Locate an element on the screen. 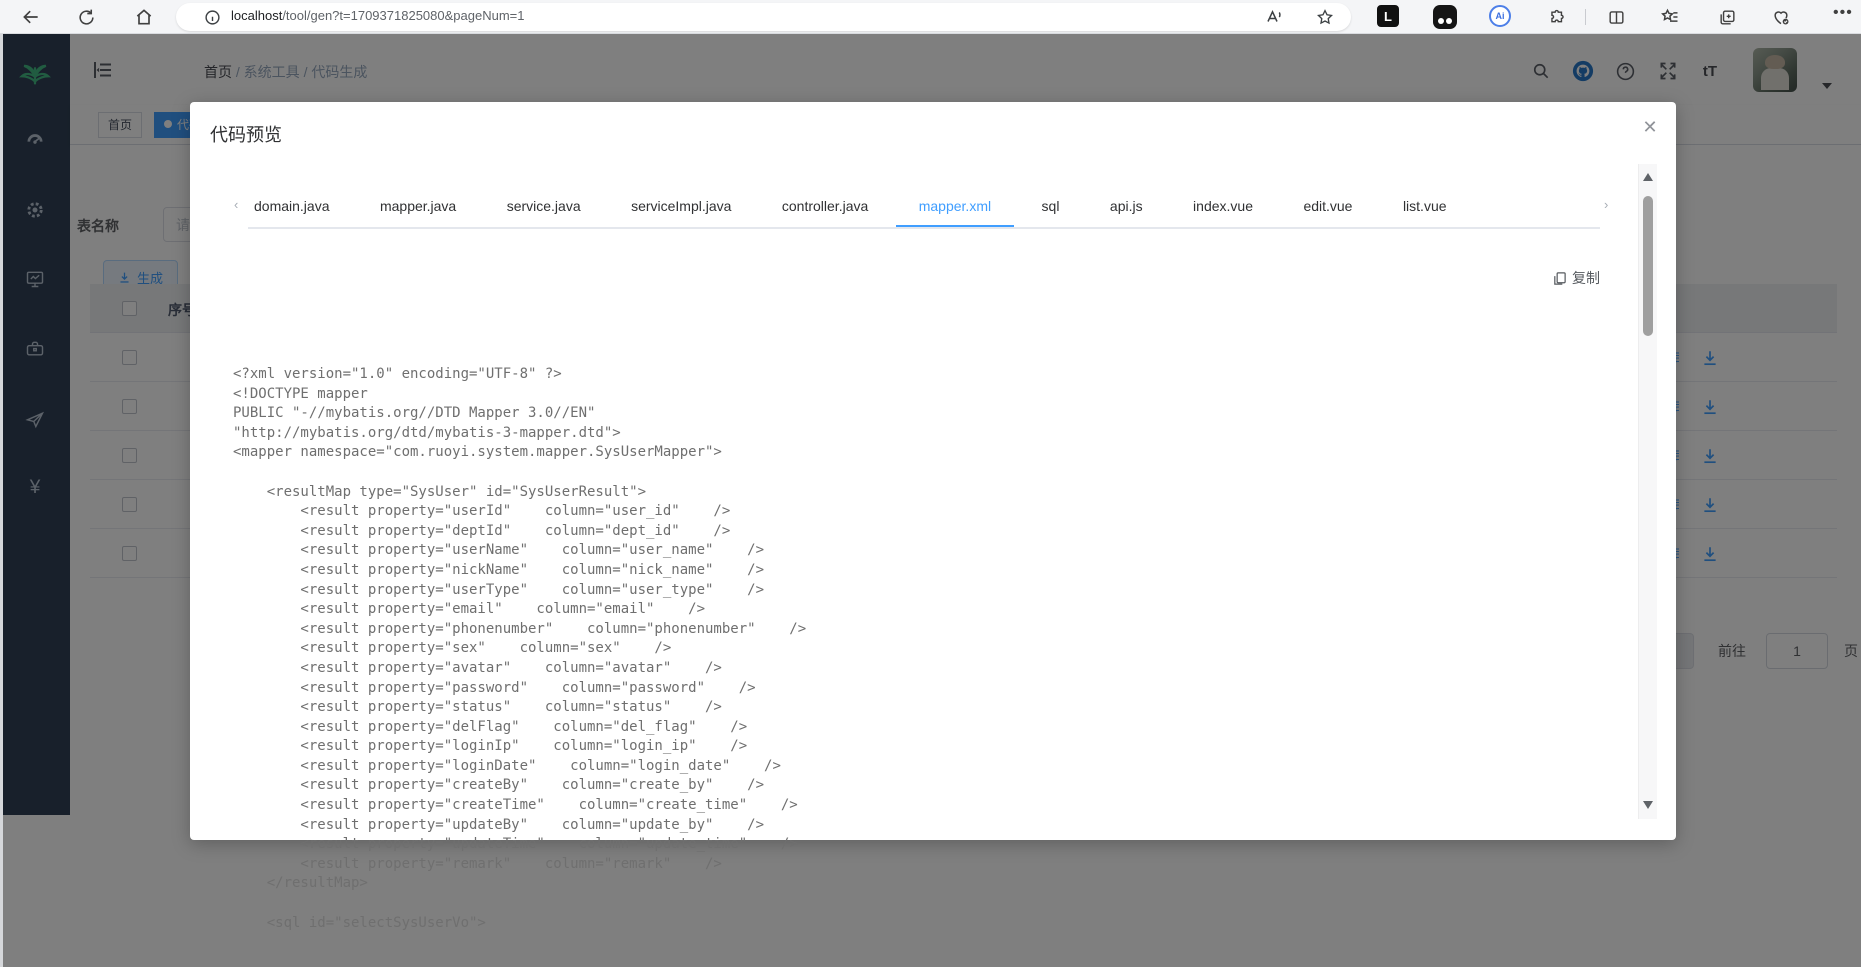 The height and width of the screenshot is (967, 1861). tab-controller-java: controller.java is located at coordinates (825, 206).